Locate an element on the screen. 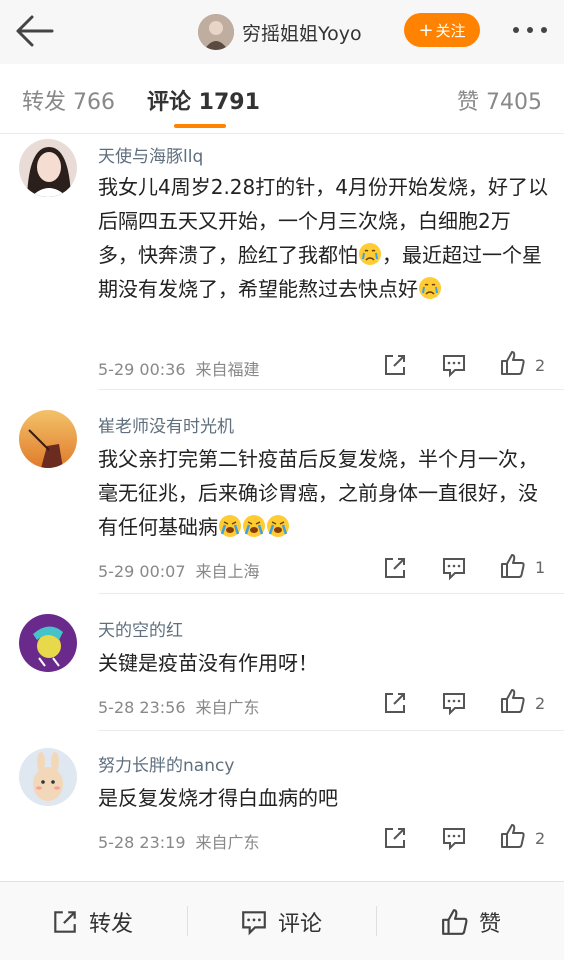 This screenshot has width=564, height=960. commenter-name: 努力长胖的nancy is located at coordinates (166, 763).